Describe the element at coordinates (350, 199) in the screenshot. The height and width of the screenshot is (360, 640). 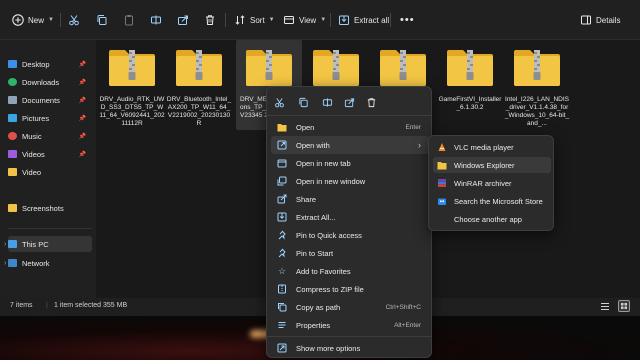
I see `menu-item-share: Share` at that location.